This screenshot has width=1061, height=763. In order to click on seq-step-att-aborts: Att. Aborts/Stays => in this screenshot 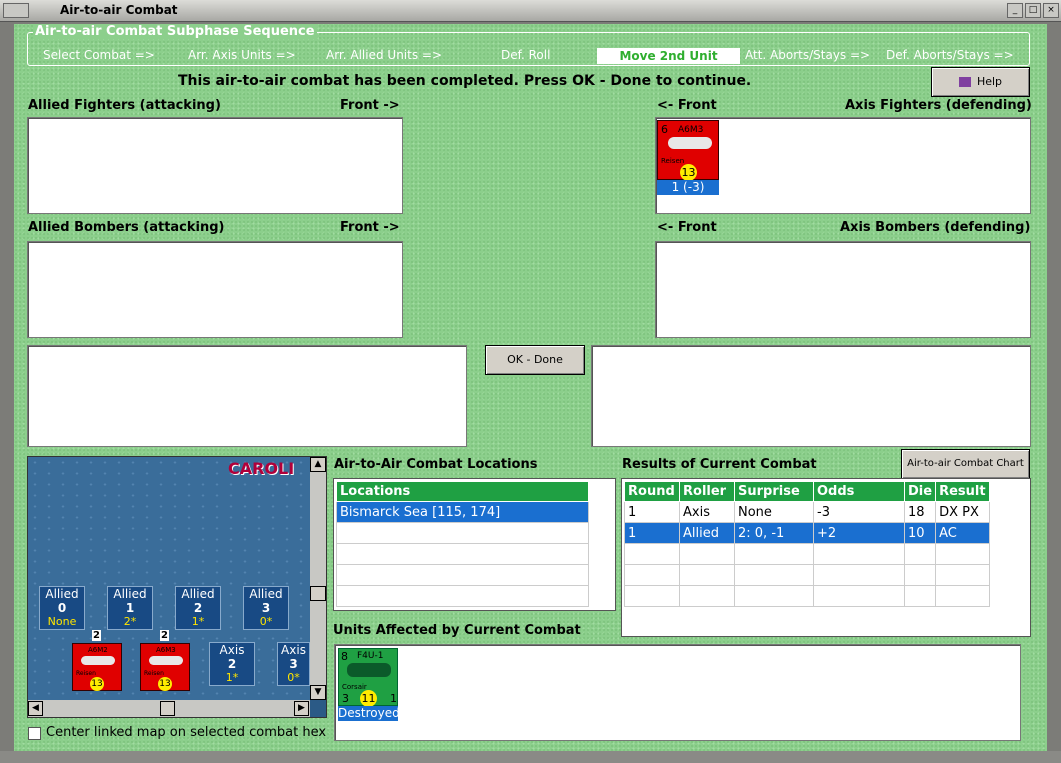, I will do `click(808, 55)`.